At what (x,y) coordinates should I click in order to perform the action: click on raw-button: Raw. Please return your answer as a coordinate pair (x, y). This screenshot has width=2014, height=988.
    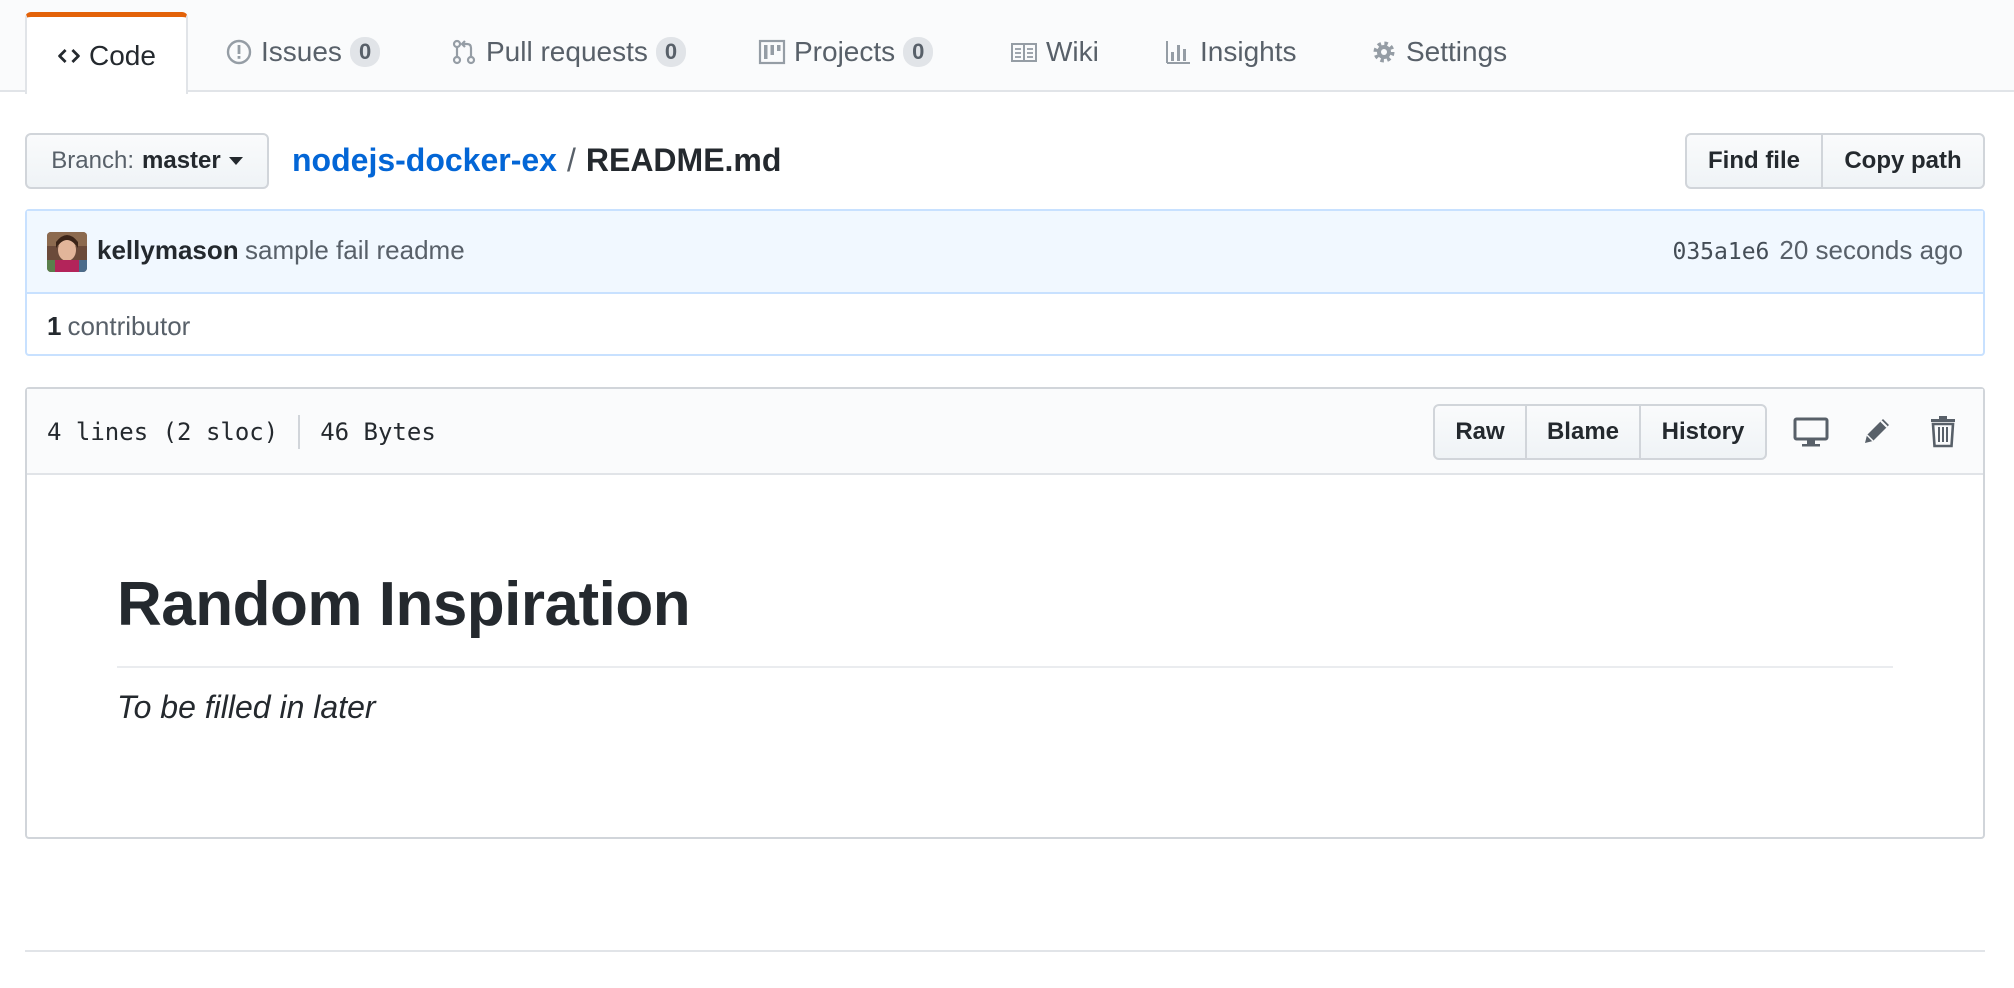
    Looking at the image, I should click on (1480, 432).